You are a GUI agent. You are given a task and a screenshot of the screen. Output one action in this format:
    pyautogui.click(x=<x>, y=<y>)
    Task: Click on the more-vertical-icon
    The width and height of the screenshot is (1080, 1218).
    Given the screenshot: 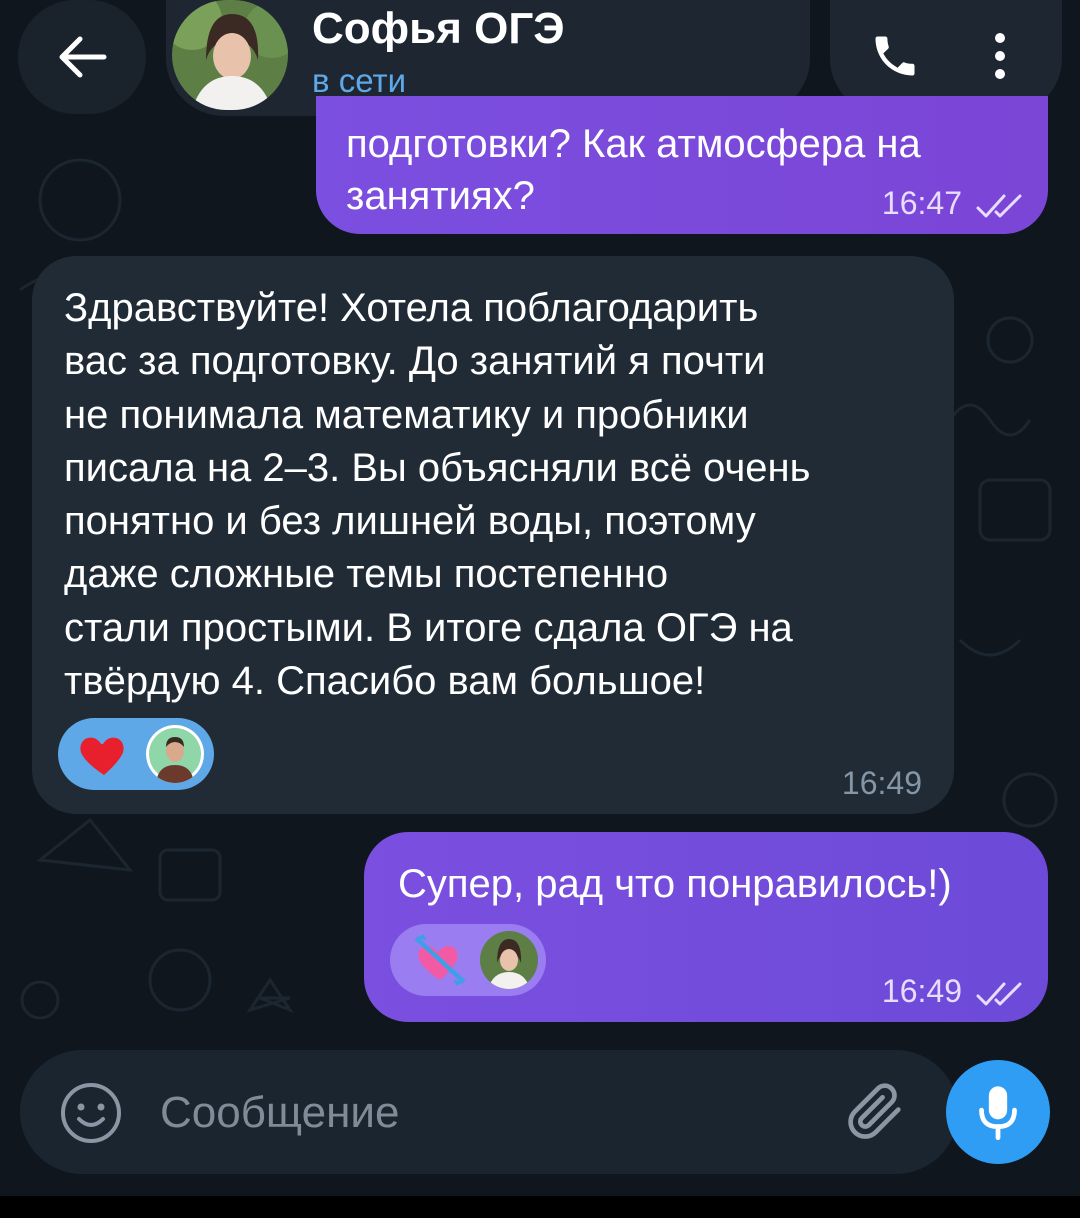 What is the action you would take?
    pyautogui.click(x=1000, y=56)
    